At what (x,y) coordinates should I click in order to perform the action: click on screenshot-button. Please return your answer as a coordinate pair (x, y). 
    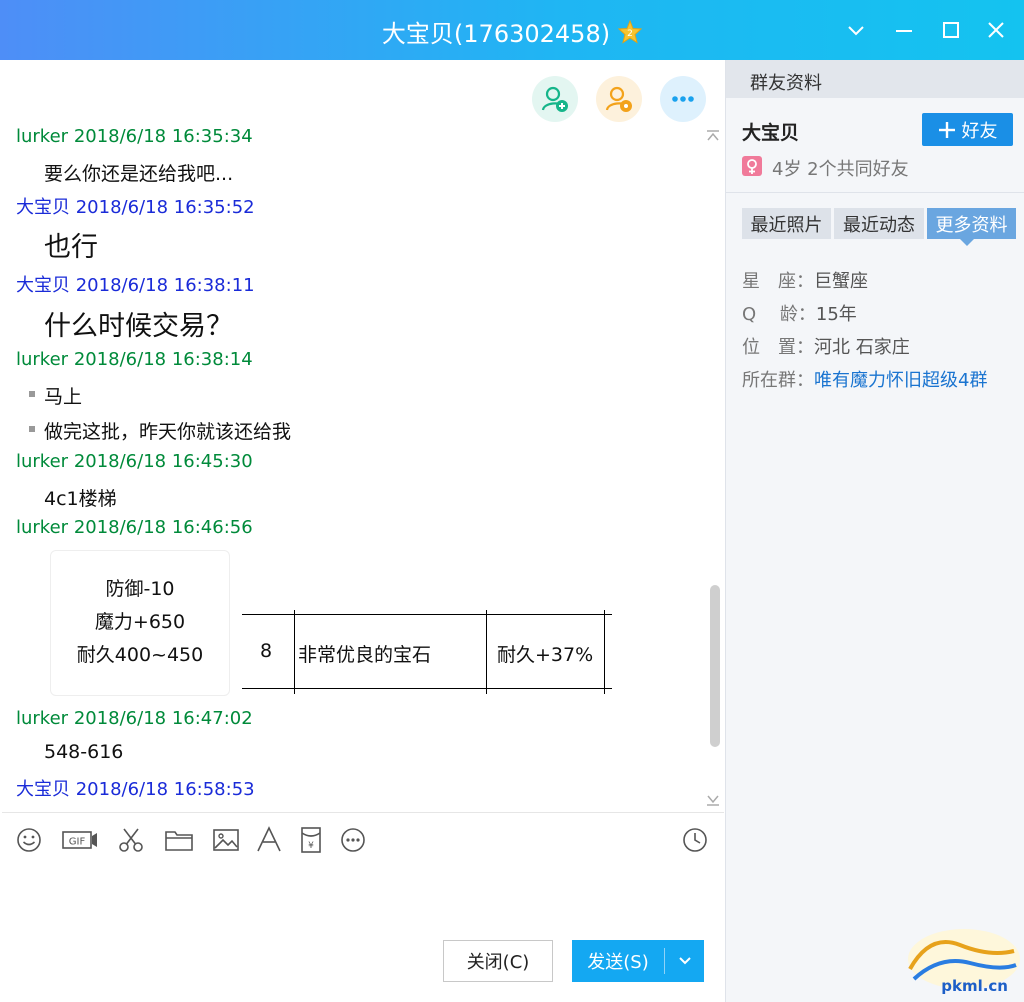
    Looking at the image, I should click on (131, 840).